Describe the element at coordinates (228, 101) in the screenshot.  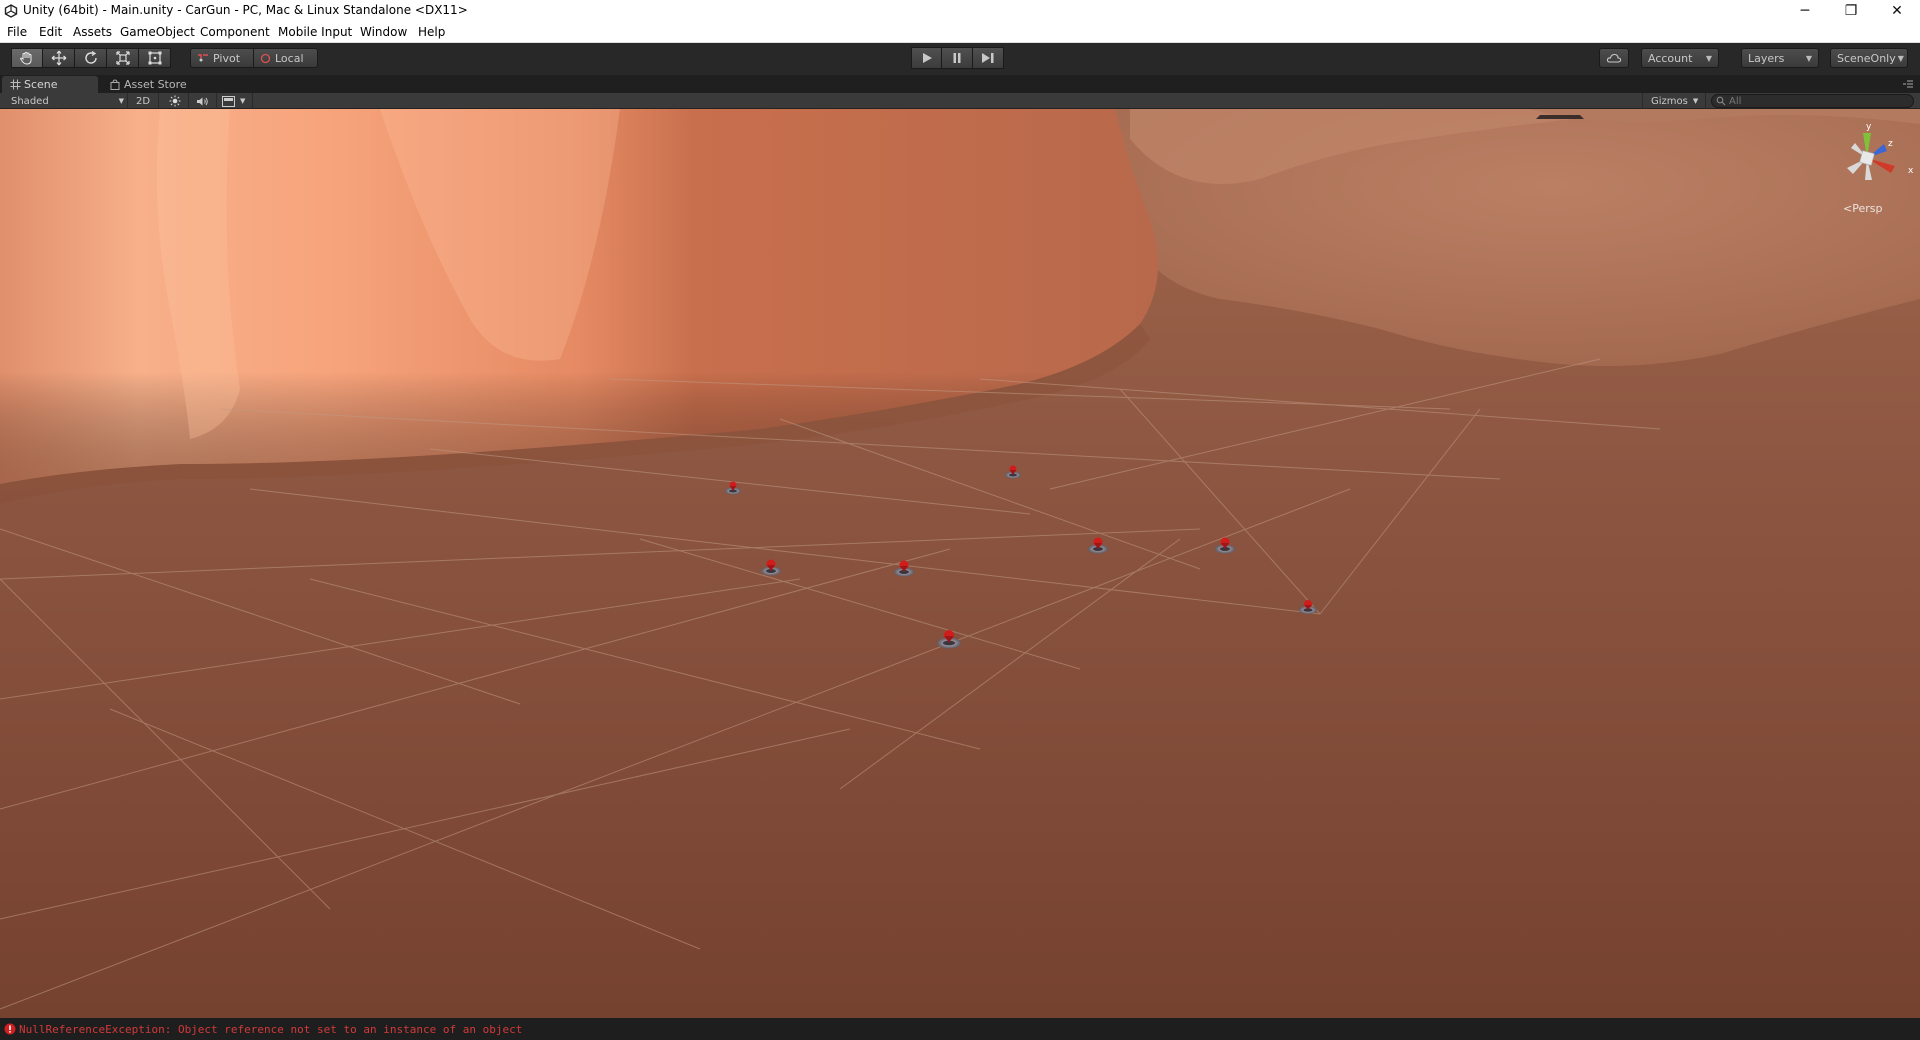
I see `image-icon` at that location.